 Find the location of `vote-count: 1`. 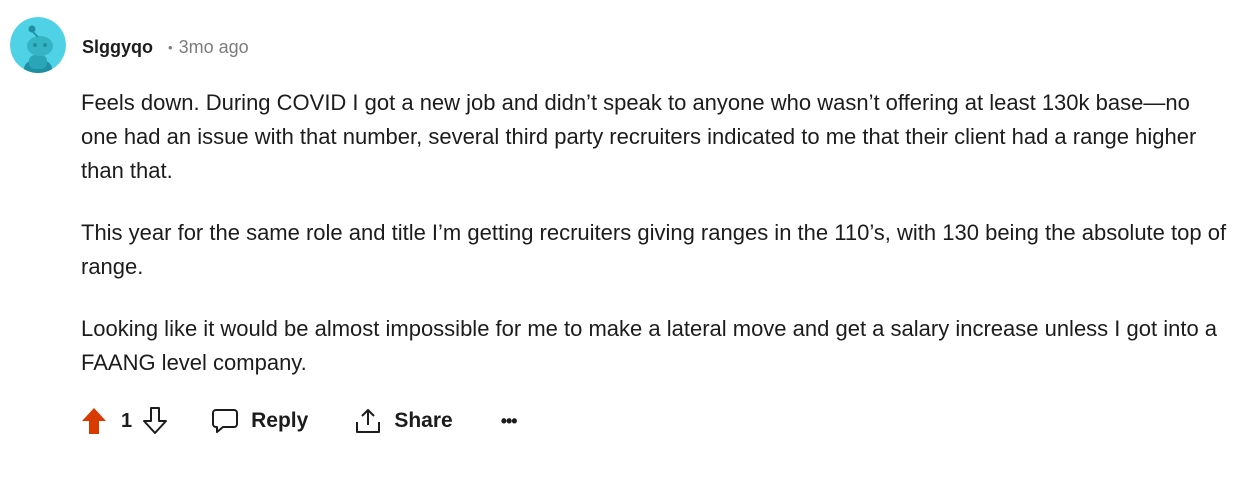

vote-count: 1 is located at coordinates (127, 420).